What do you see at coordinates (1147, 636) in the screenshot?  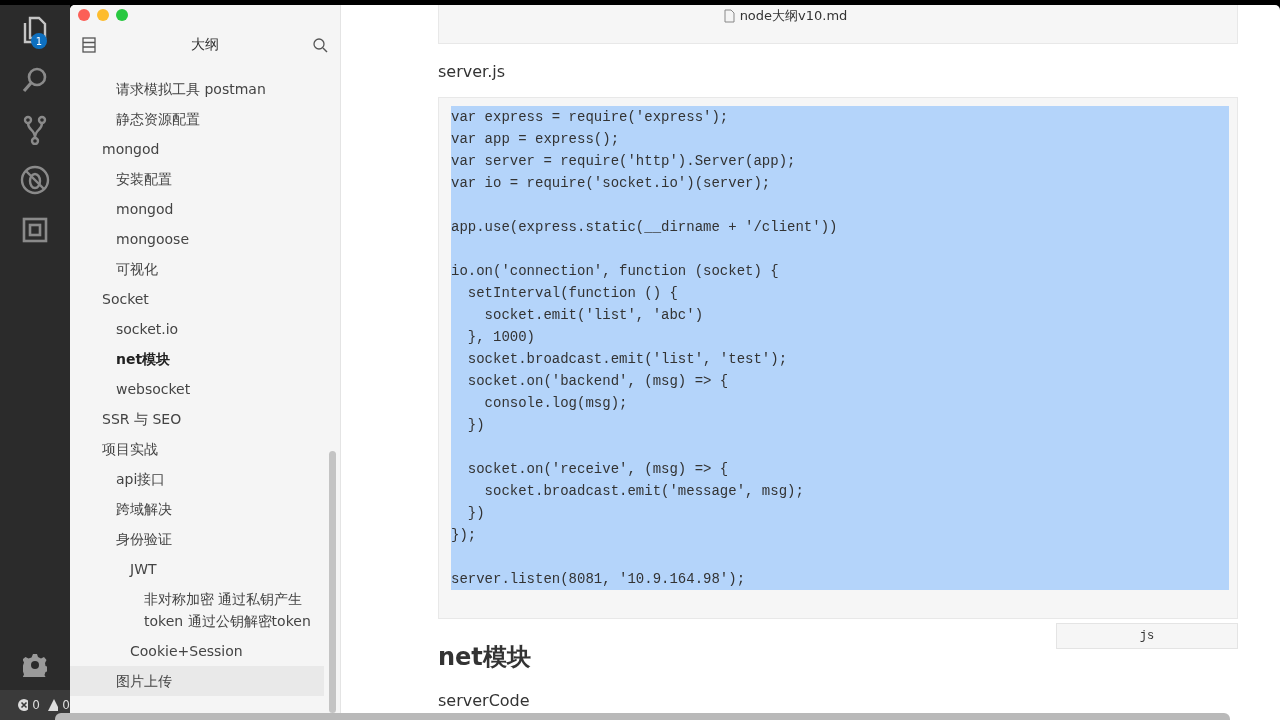 I see `language-select: js` at bounding box center [1147, 636].